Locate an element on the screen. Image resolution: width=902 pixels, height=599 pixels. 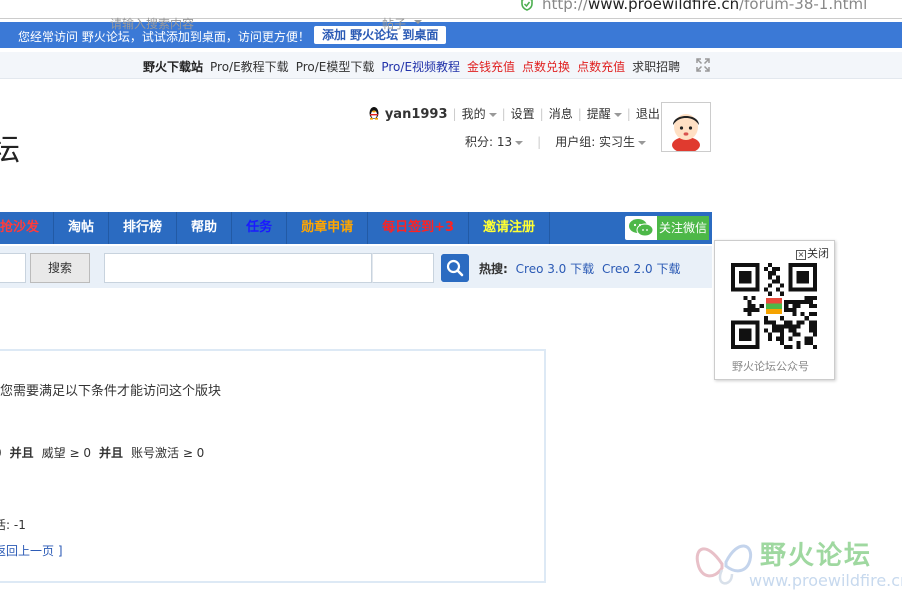
site-logo: 坛 is located at coordinates (10, 147).